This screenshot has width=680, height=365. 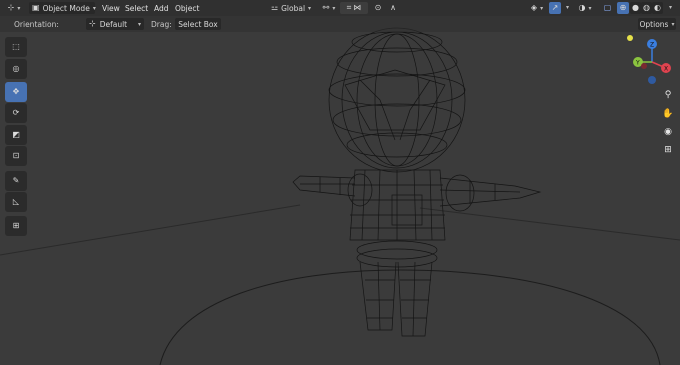 I want to click on shading-rendered-button: ◐, so click(x=657, y=8).